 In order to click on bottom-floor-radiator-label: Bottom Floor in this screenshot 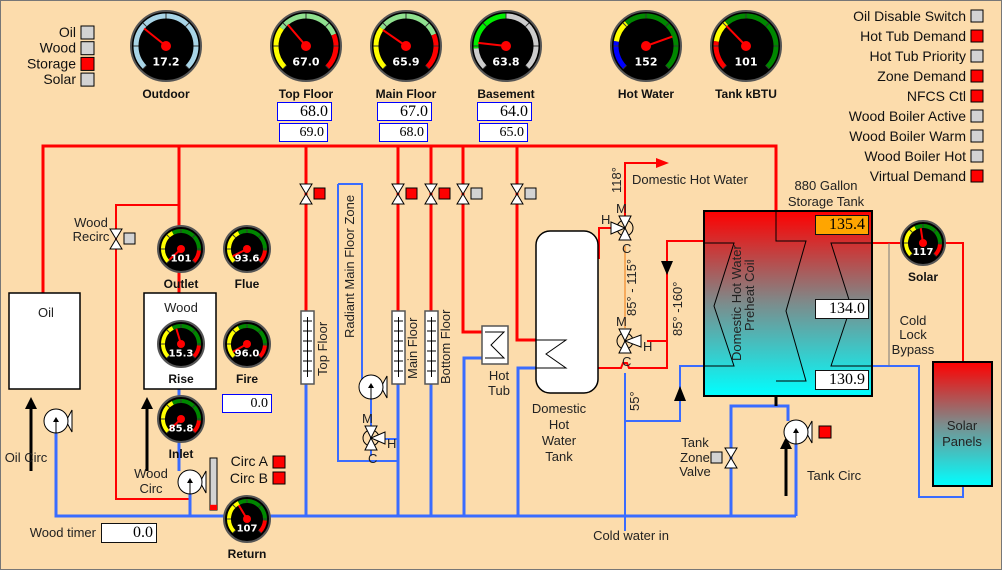, I will do `click(445, 346)`.